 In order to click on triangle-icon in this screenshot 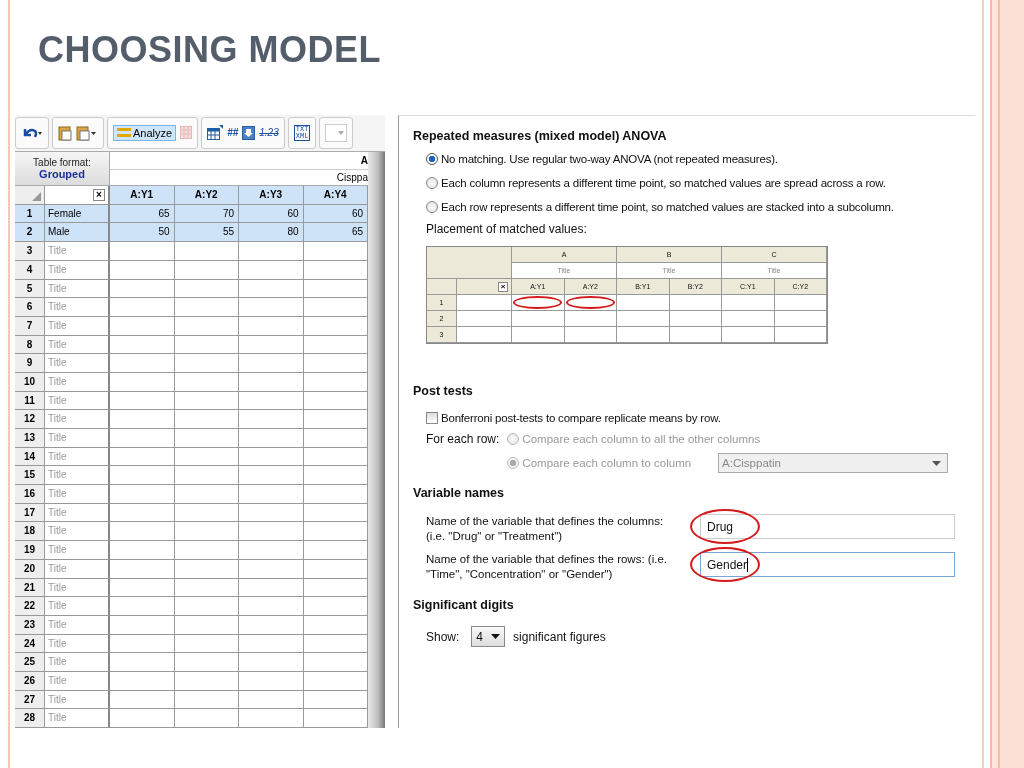, I will do `click(36, 196)`.